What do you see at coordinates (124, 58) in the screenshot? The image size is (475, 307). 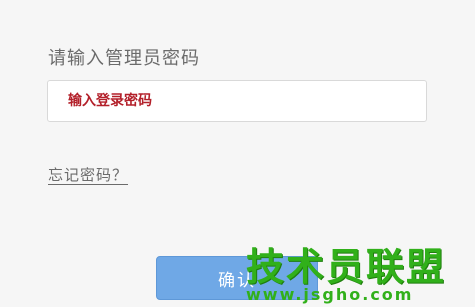 I see `password-prompt-label: 请输入管理员密码` at bounding box center [124, 58].